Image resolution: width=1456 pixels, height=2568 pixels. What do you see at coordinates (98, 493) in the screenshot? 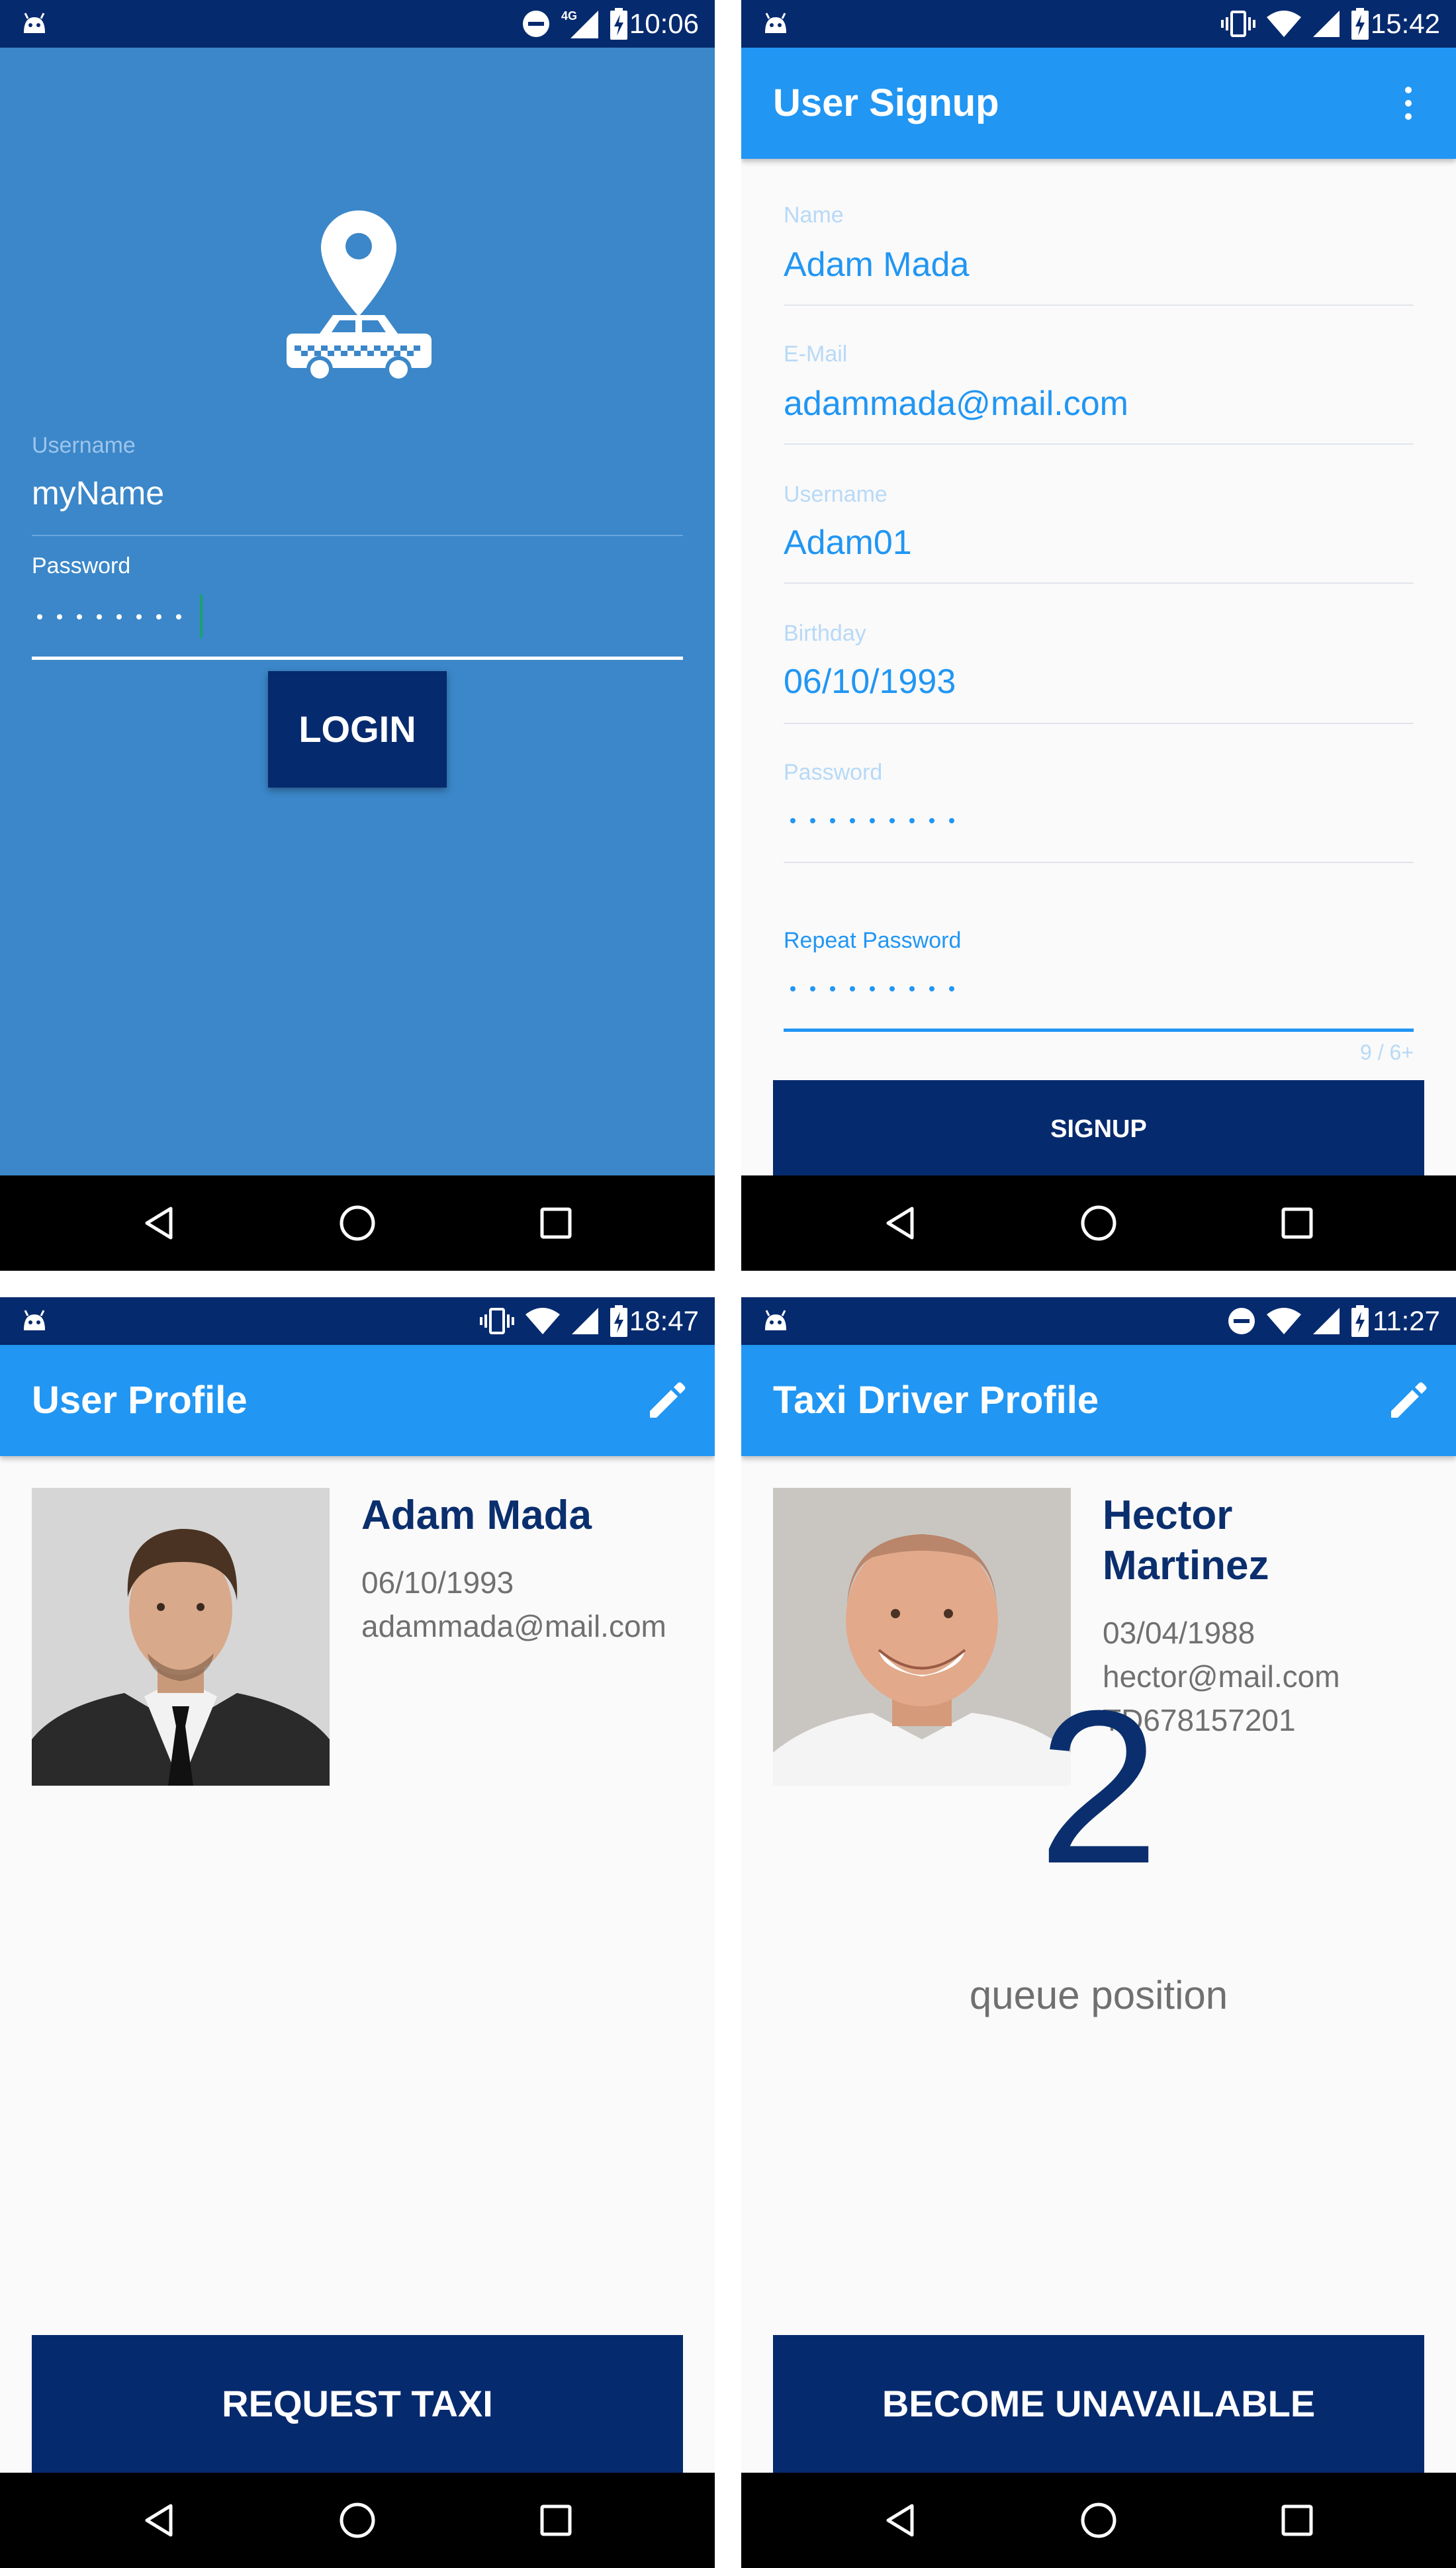
I see `username-input: myName` at bounding box center [98, 493].